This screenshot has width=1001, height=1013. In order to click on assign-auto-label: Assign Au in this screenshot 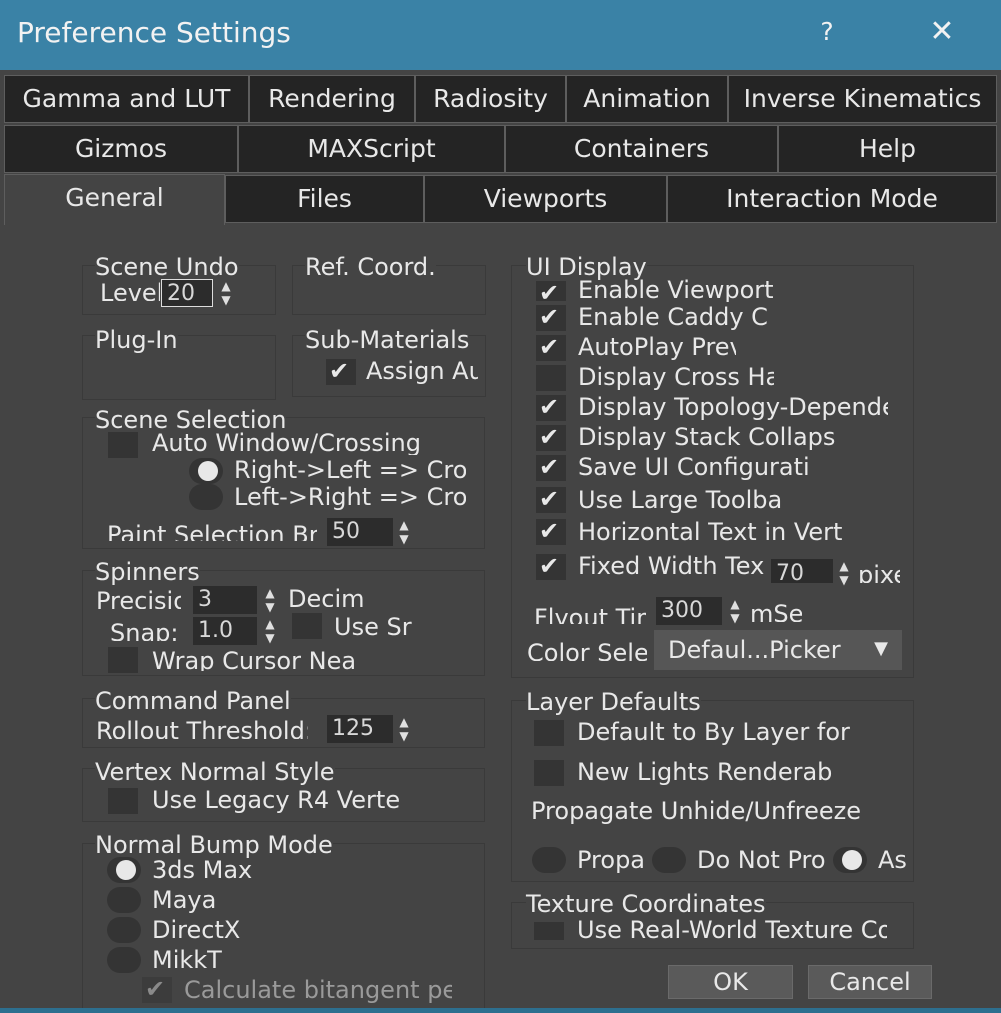, I will do `click(422, 371)`.